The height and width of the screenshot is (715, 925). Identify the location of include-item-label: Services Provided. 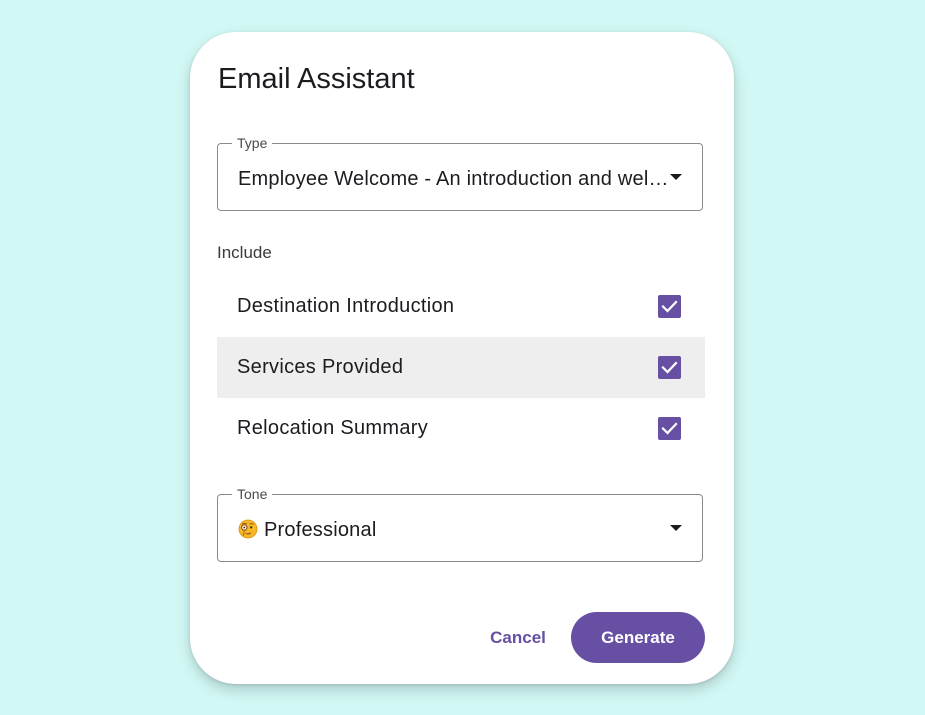
(320, 367).